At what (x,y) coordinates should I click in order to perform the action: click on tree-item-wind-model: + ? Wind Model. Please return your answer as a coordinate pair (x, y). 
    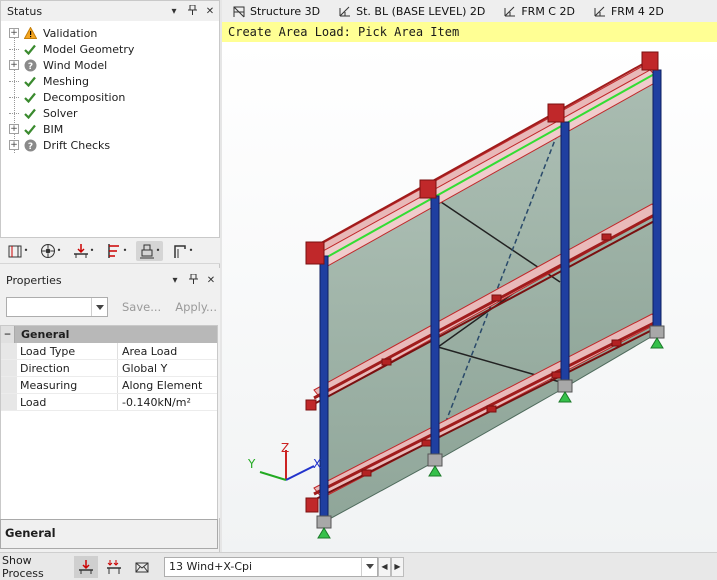
    Looking at the image, I should click on (110, 65).